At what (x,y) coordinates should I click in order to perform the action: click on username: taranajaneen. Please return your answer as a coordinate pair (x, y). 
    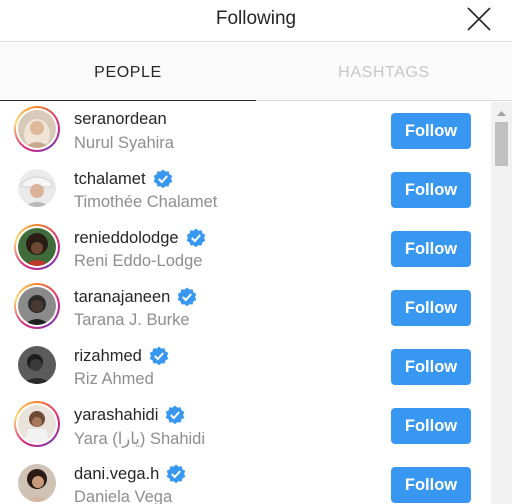
    Looking at the image, I should click on (135, 297).